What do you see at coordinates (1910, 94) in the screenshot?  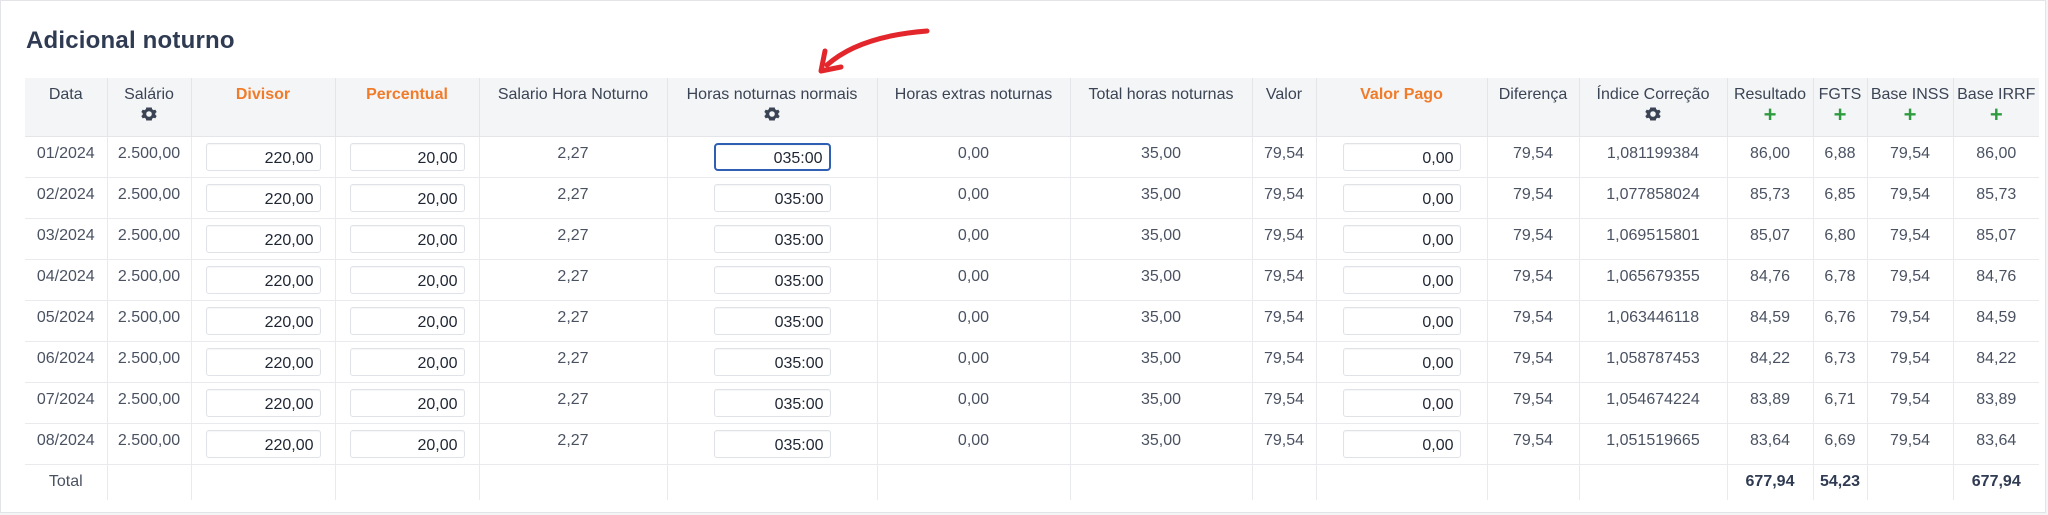 I see `col-header-base-inss-label: Base INSS` at bounding box center [1910, 94].